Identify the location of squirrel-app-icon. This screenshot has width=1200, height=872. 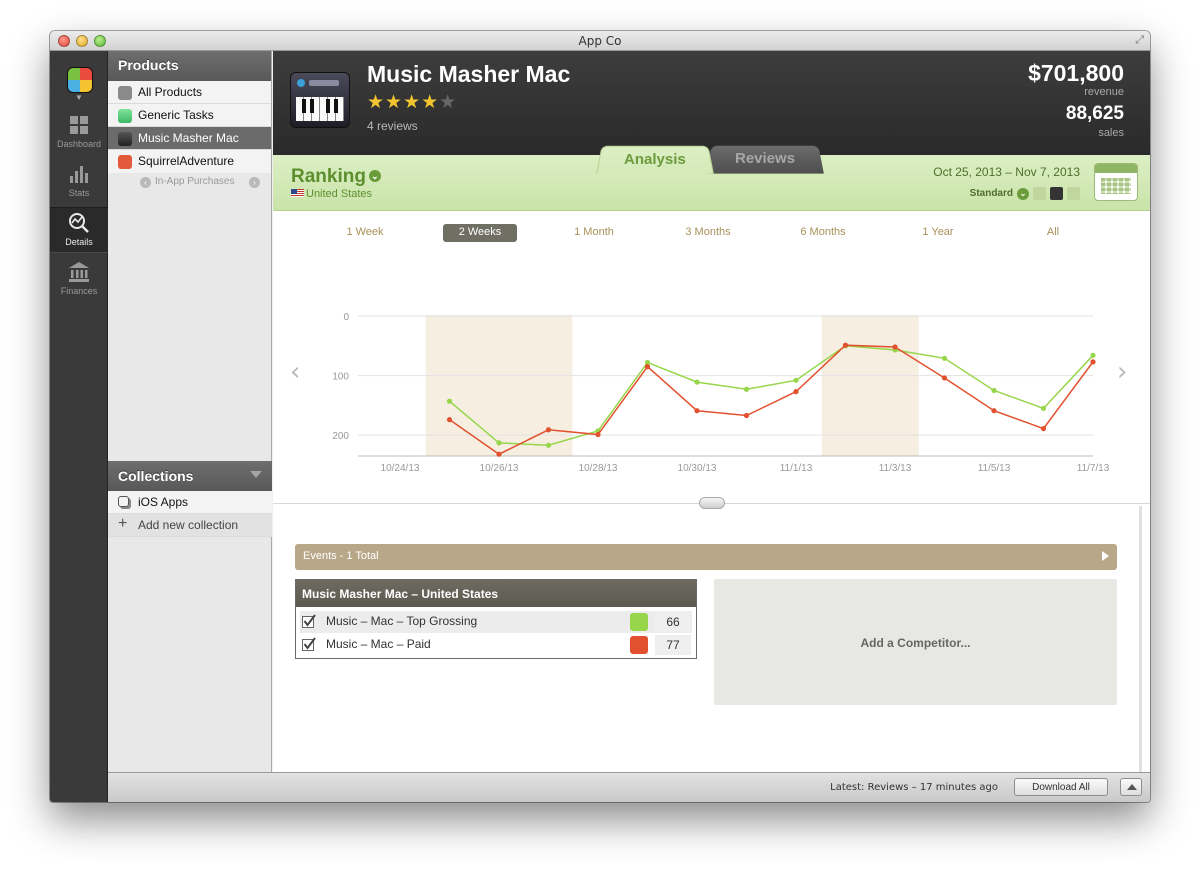
(125, 162).